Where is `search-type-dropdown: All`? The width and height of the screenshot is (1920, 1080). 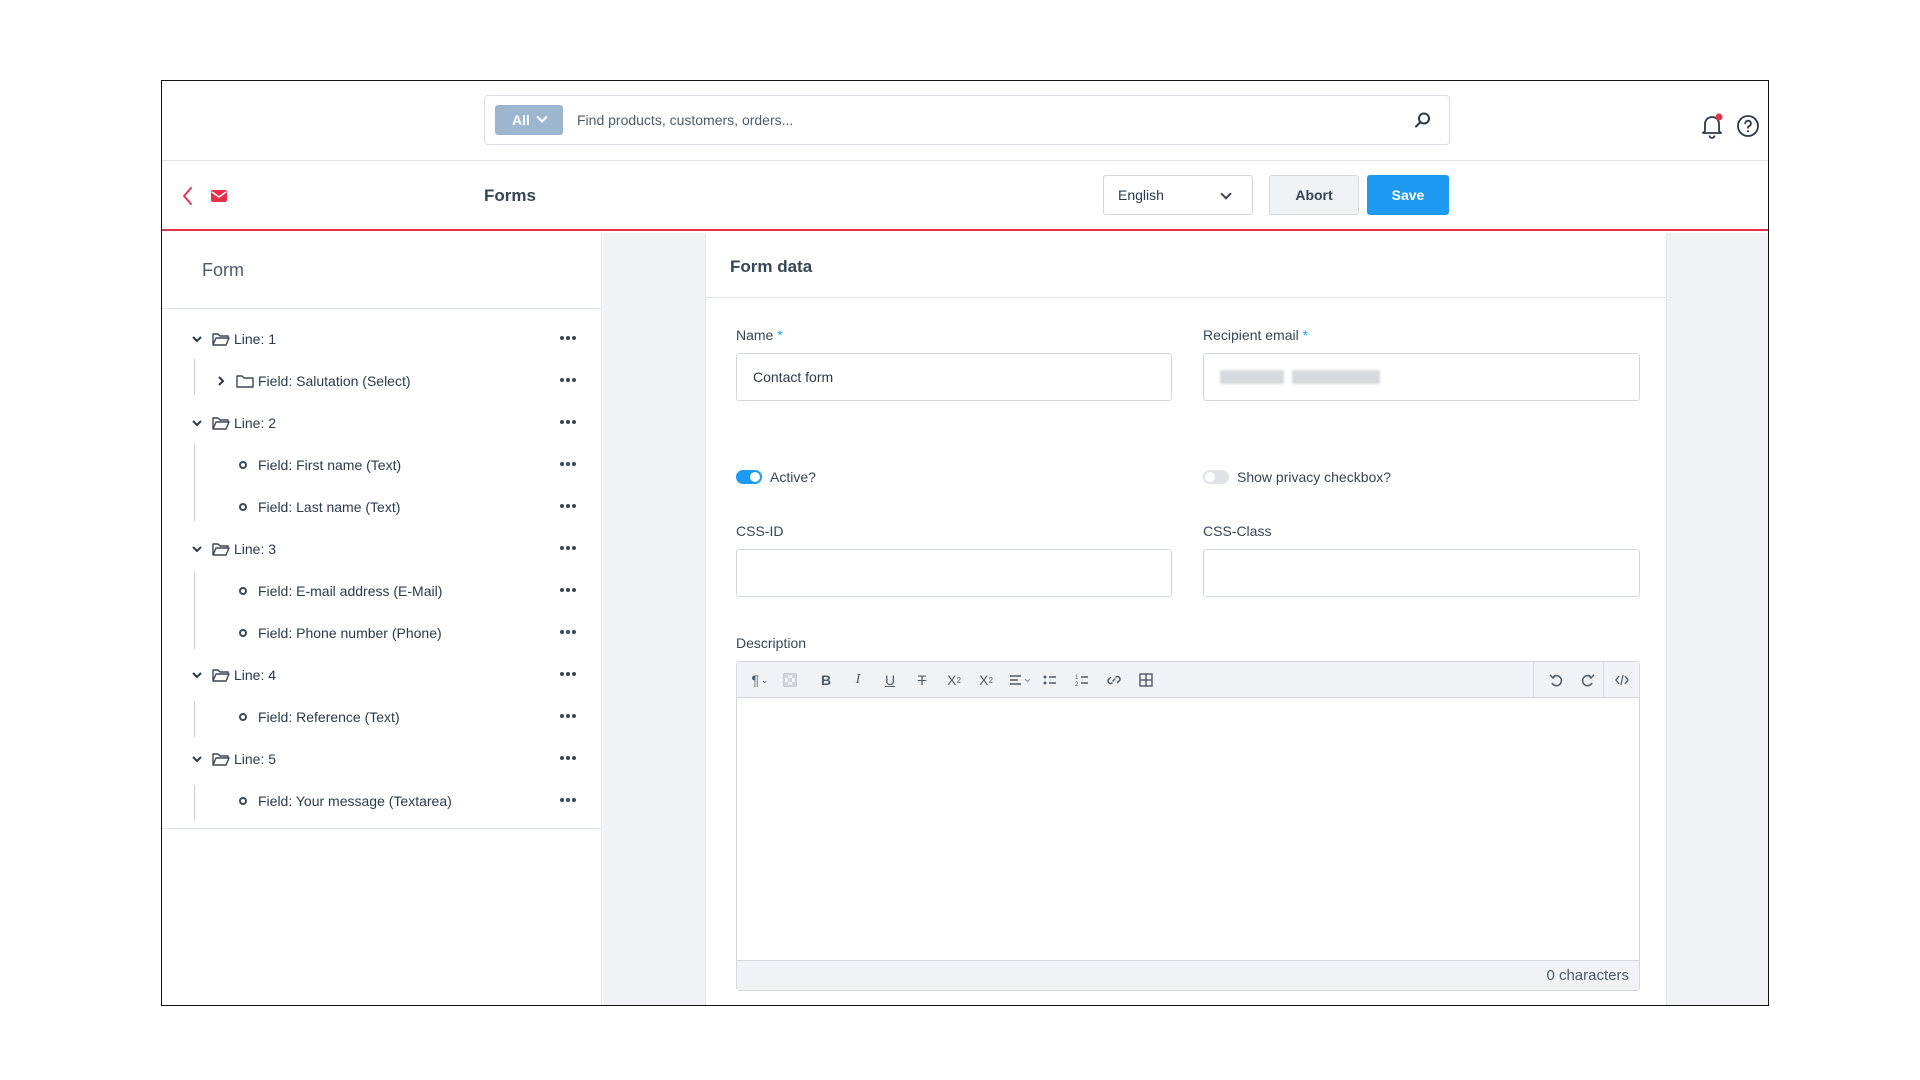 search-type-dropdown: All is located at coordinates (529, 120).